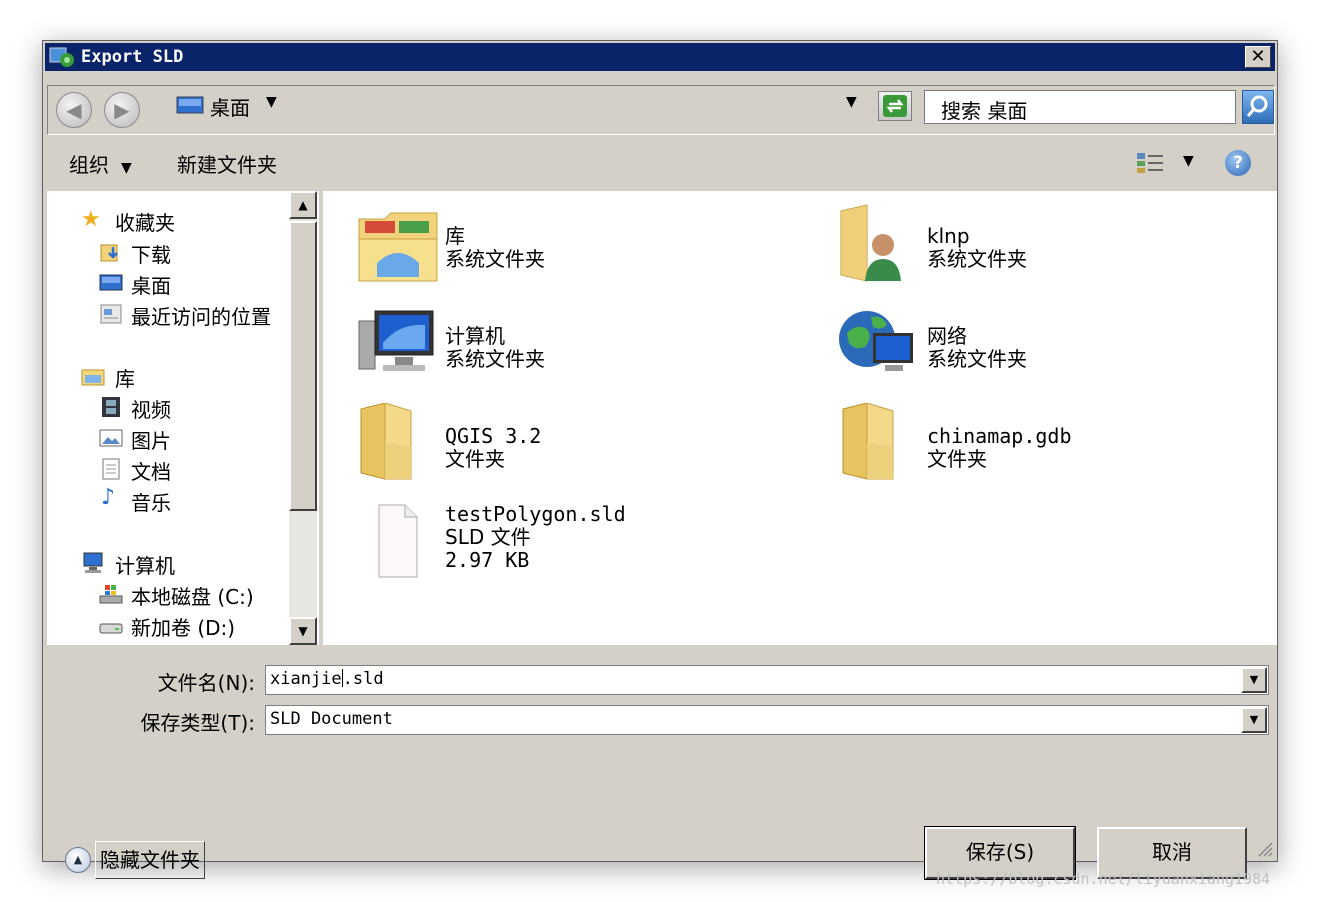 Image resolution: width=1318 pixels, height=902 pixels. What do you see at coordinates (111, 594) in the screenshot?
I see `windows-drive-icon` at bounding box center [111, 594].